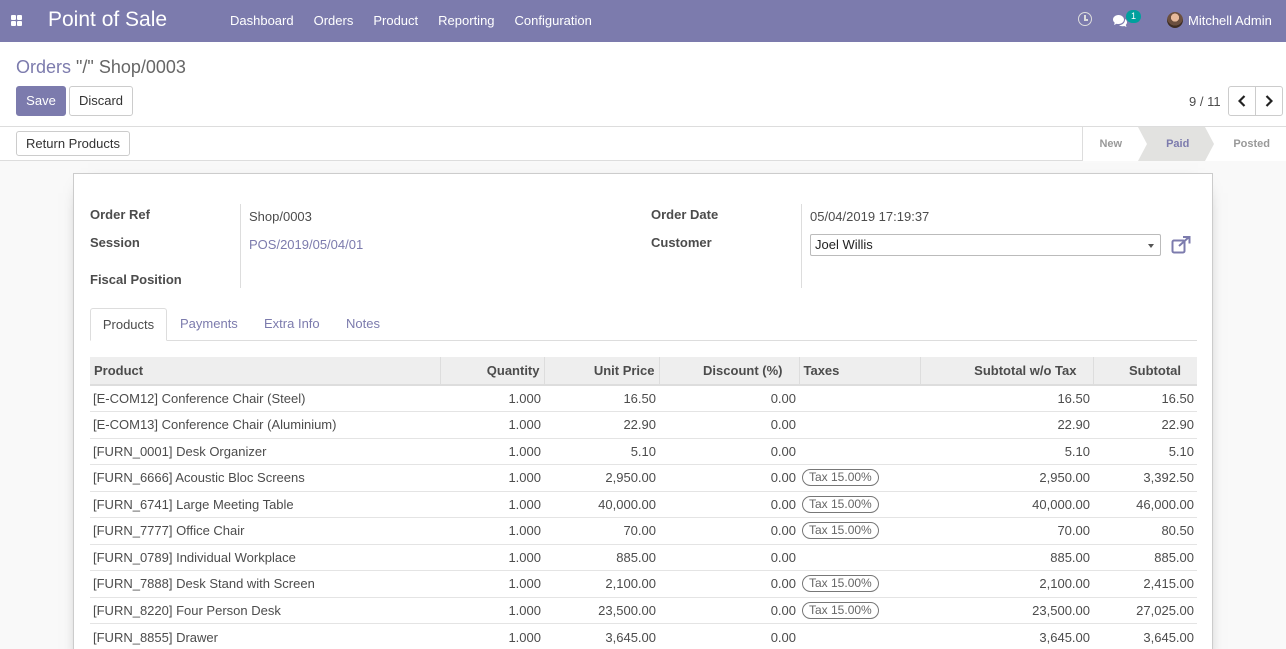 The image size is (1286, 649). What do you see at coordinates (1145, 583) in the screenshot?
I see `cell-subtotal: 2,415.00` at bounding box center [1145, 583].